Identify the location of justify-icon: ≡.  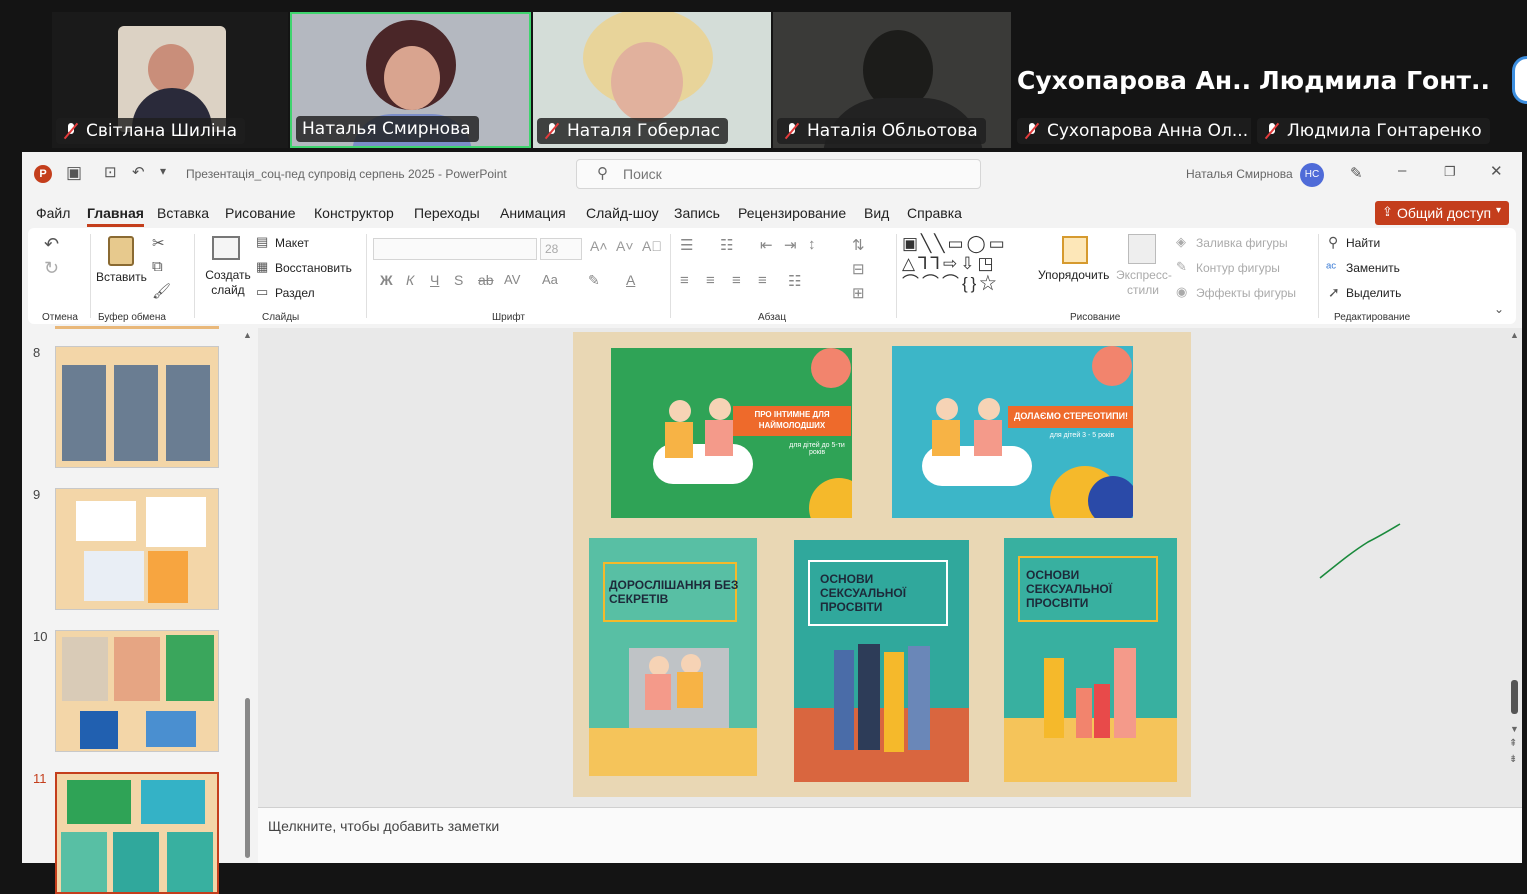
(762, 280).